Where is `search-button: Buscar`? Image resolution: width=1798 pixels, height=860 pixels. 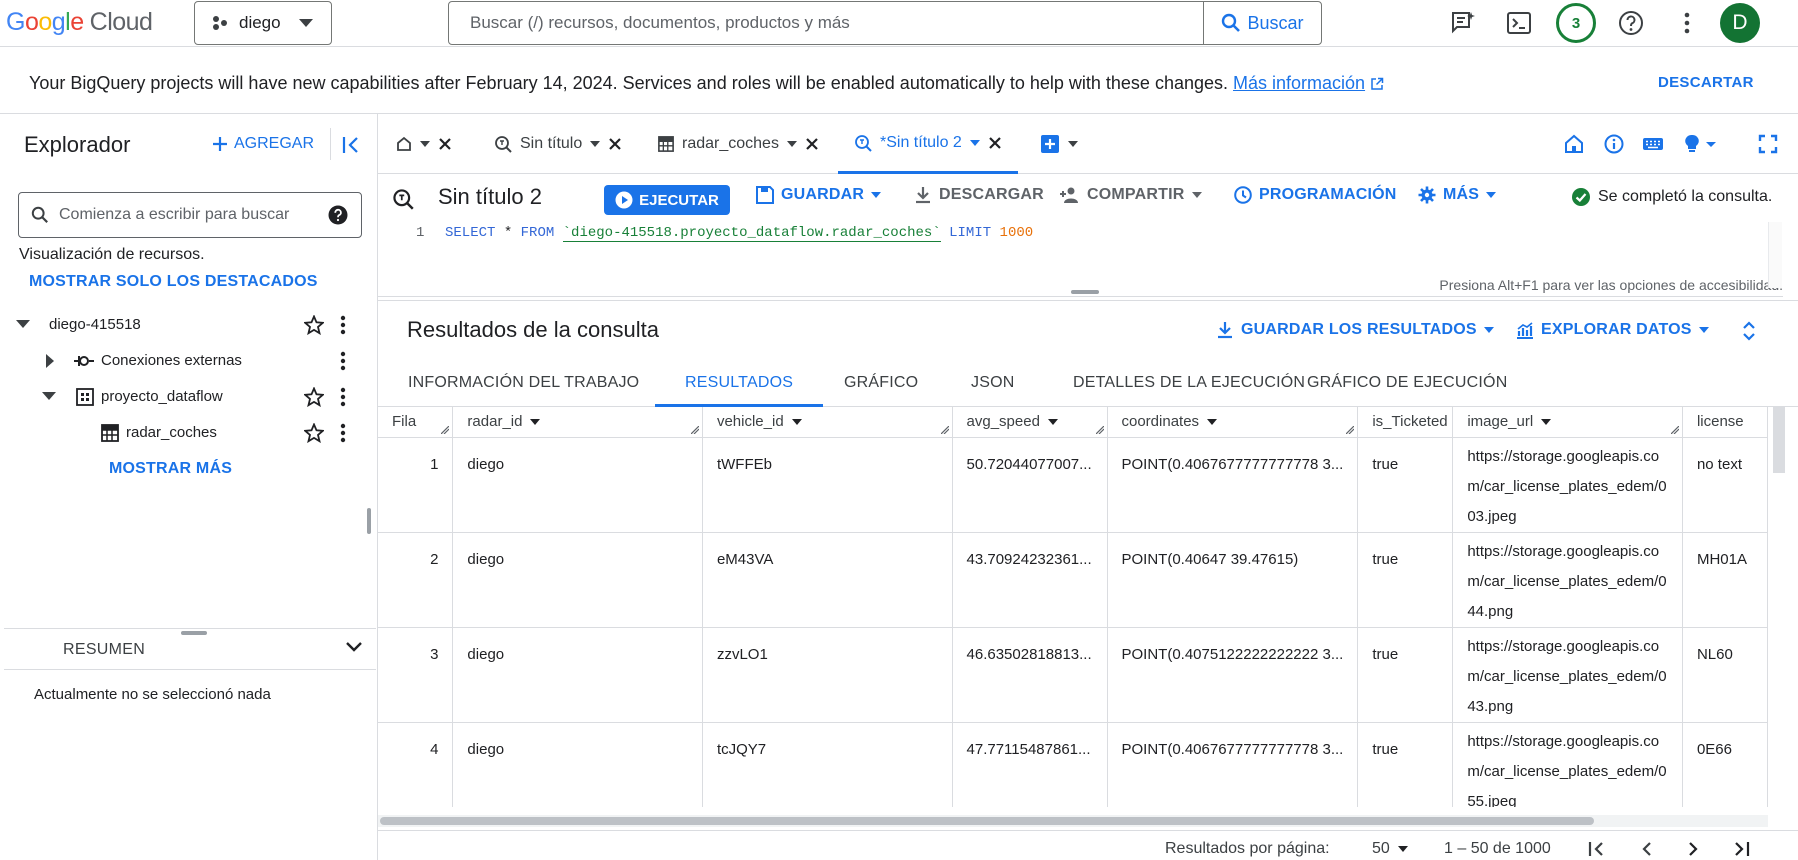
search-button: Buscar is located at coordinates (1262, 23).